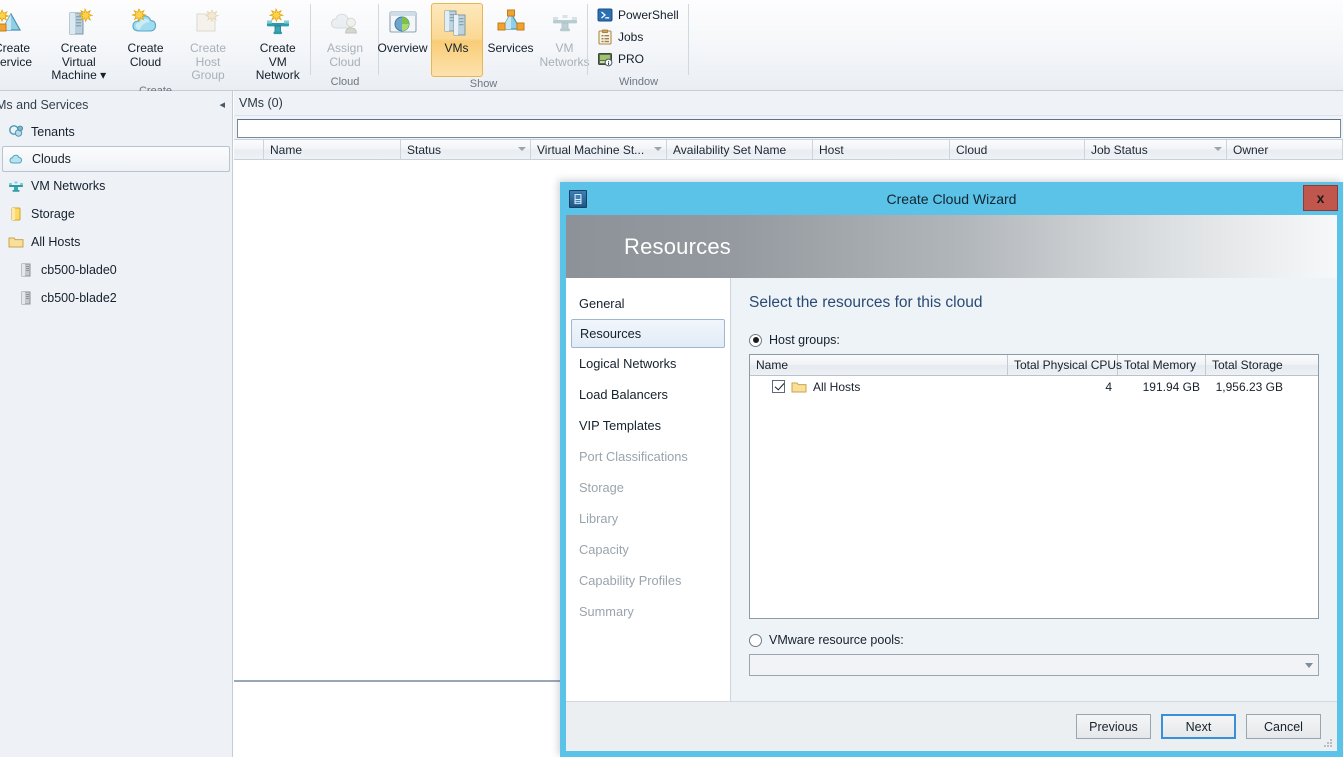 Image resolution: width=1343 pixels, height=757 pixels. What do you see at coordinates (1320, 198) in the screenshot?
I see `close-button: x` at bounding box center [1320, 198].